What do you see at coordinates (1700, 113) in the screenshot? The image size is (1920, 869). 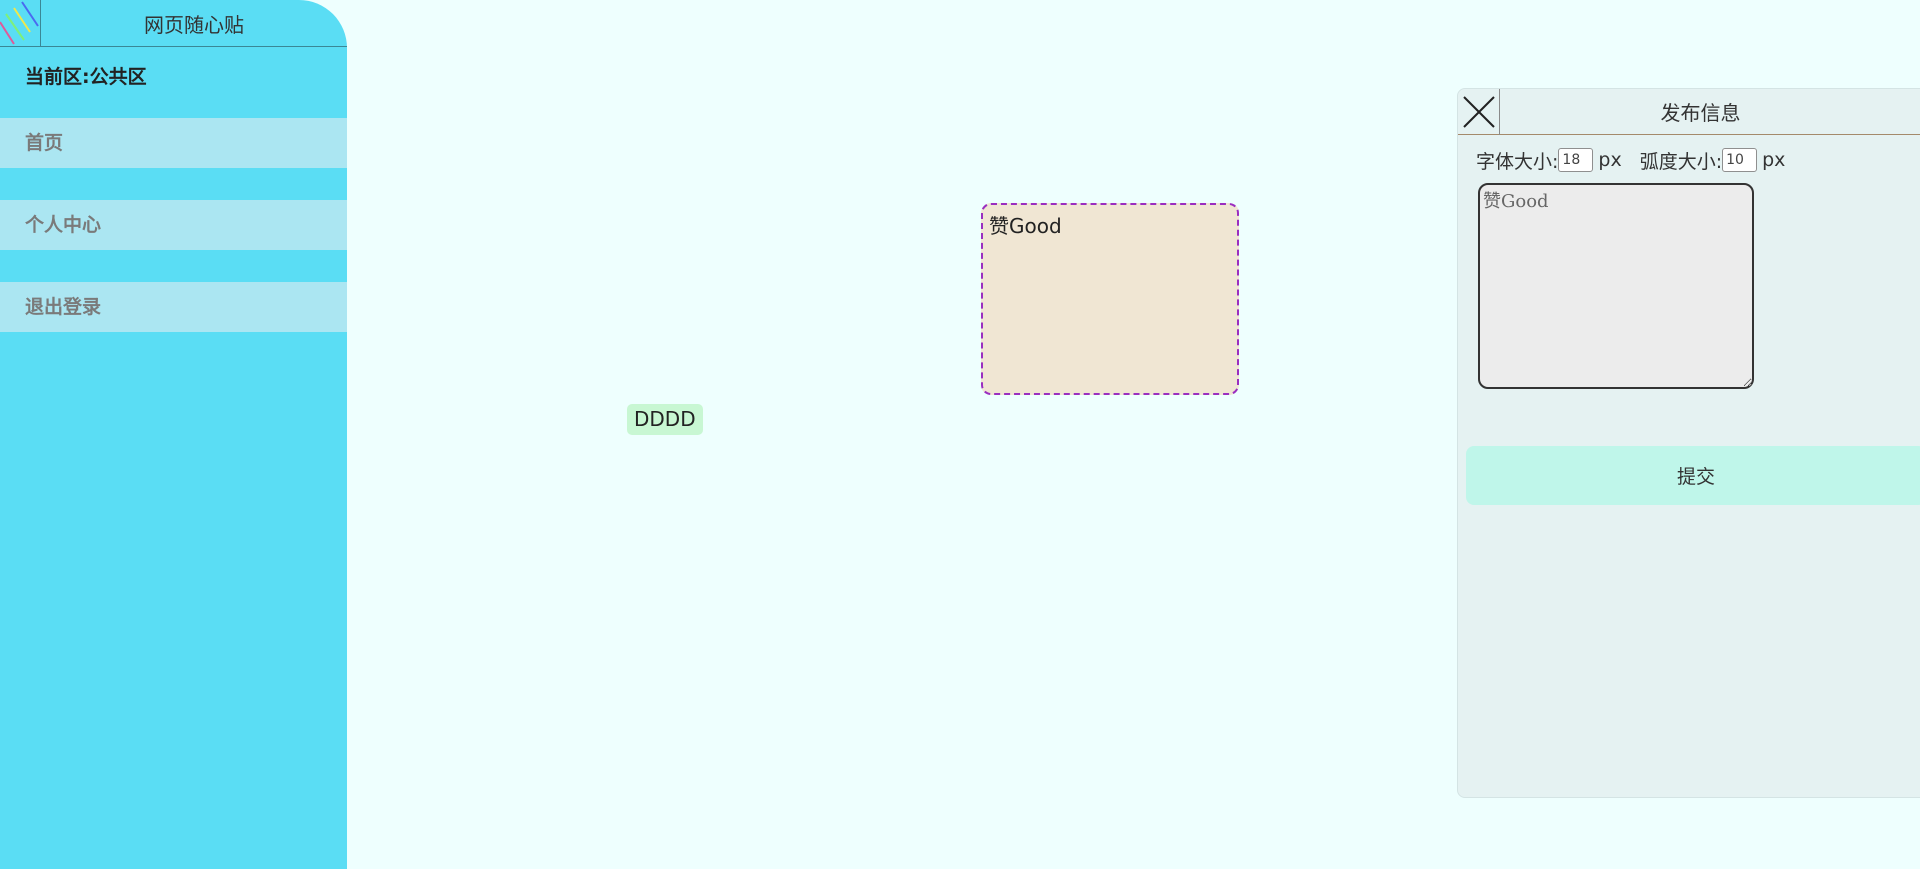 I see `panel-title: 发布信息` at bounding box center [1700, 113].